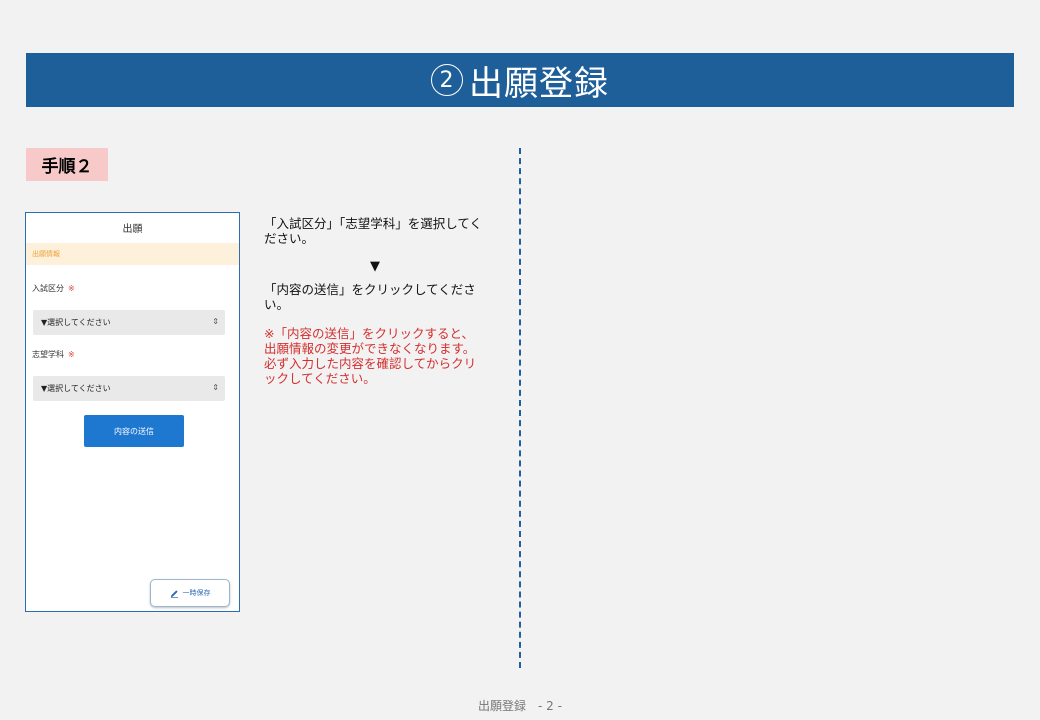  I want to click on temp-save-label: 一時保存, so click(196, 593).